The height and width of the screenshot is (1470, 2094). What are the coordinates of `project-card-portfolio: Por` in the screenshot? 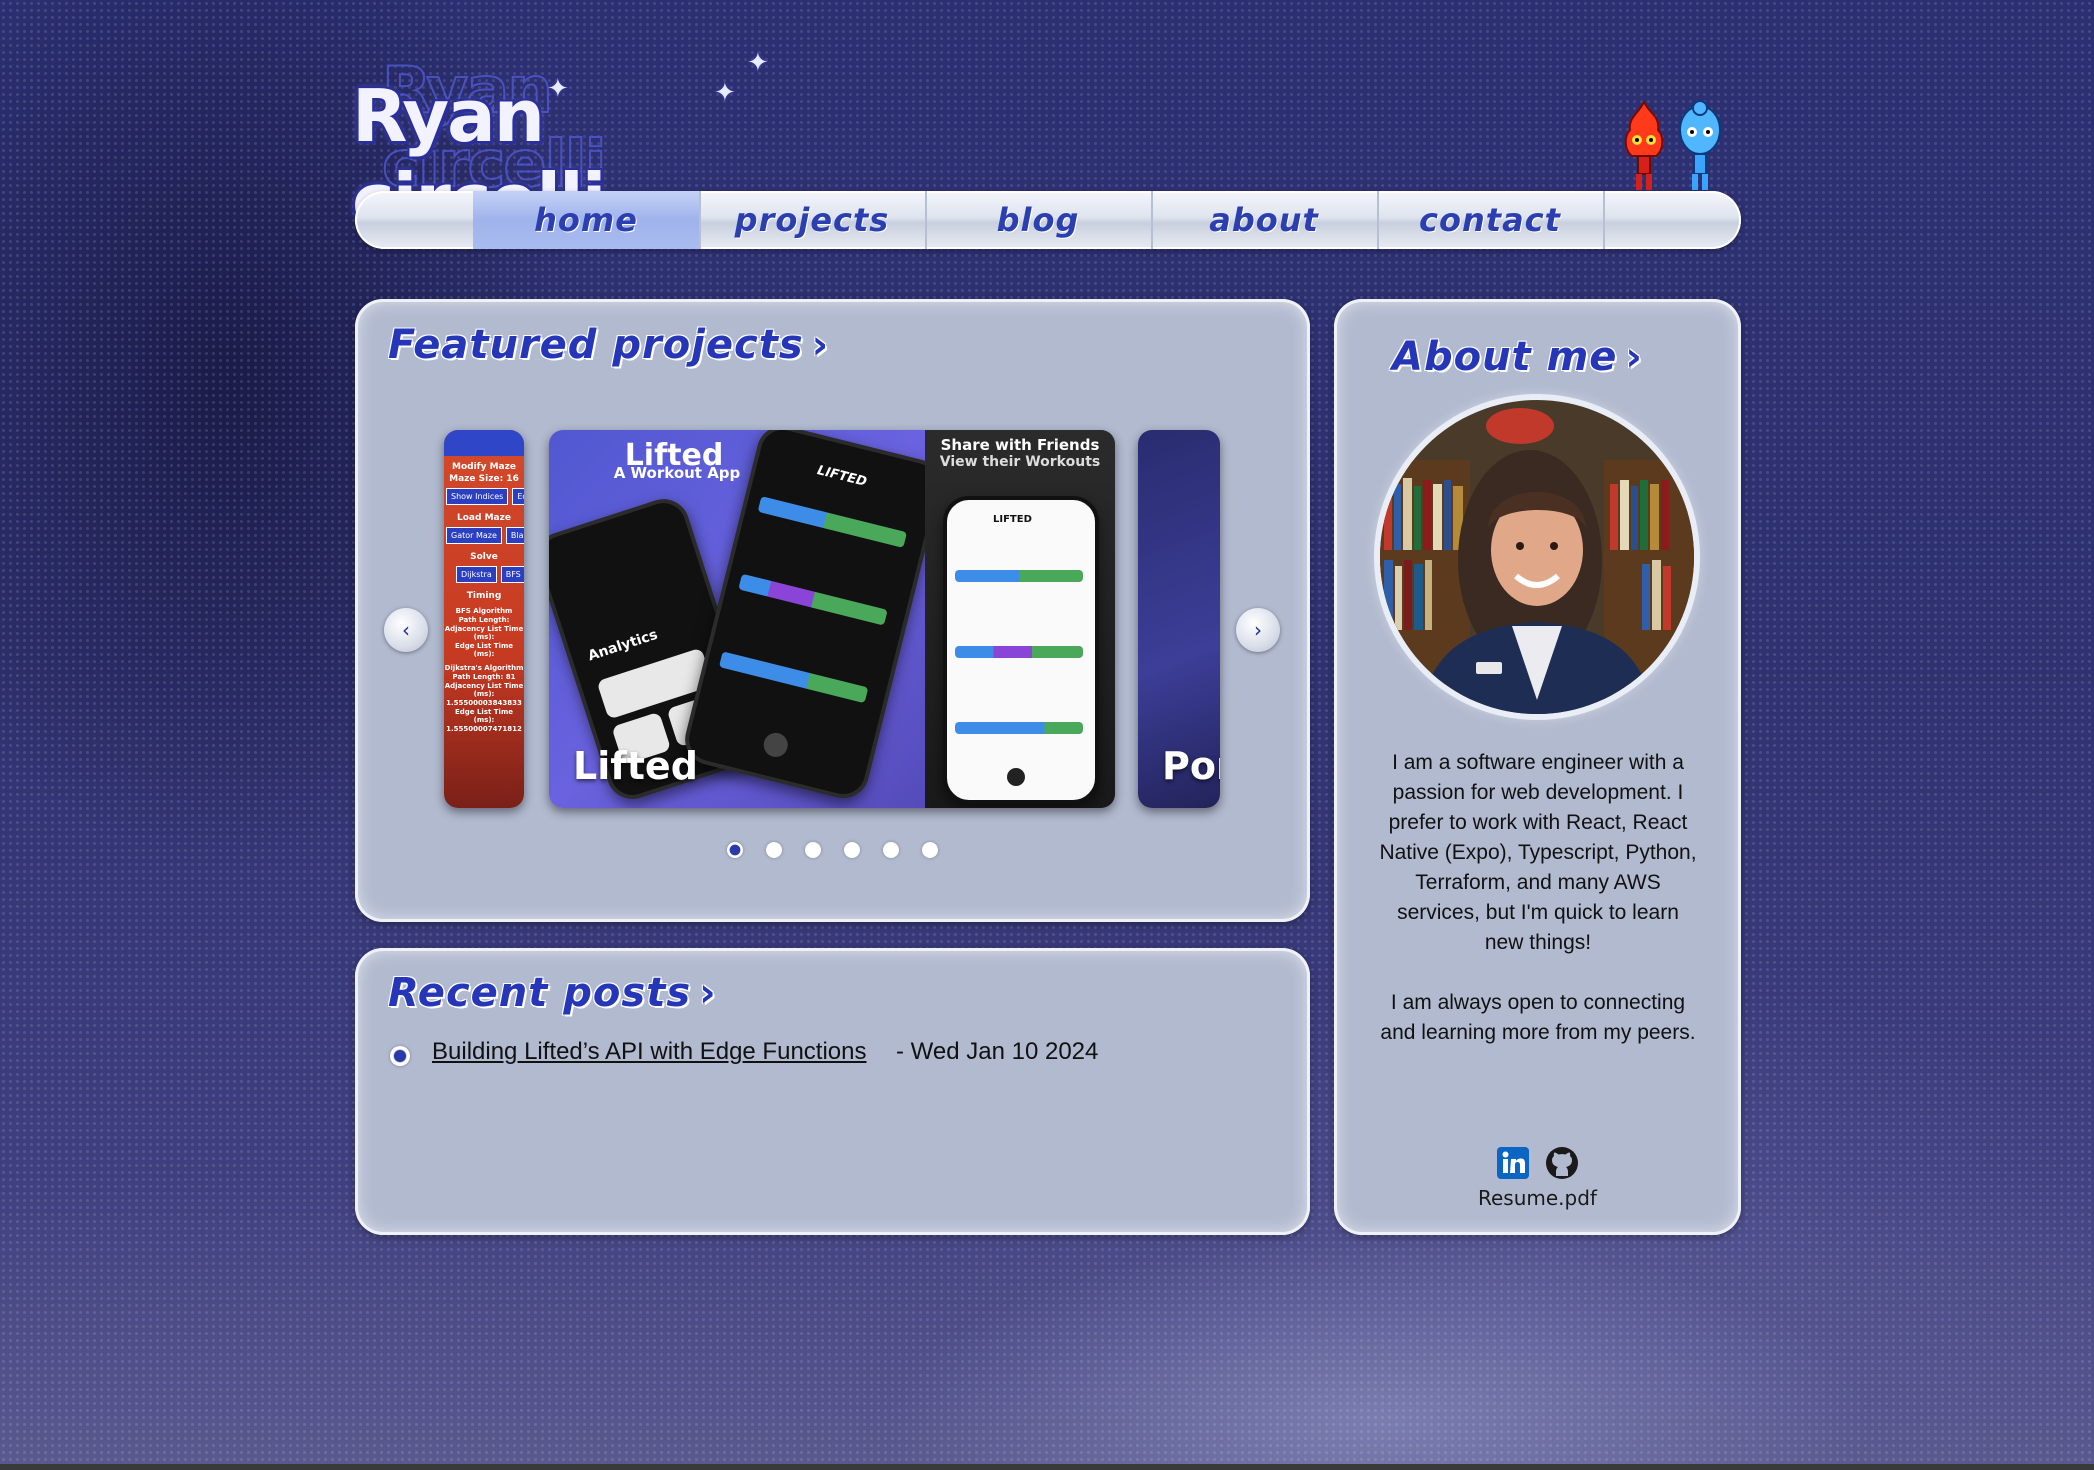 It's located at (1179, 619).